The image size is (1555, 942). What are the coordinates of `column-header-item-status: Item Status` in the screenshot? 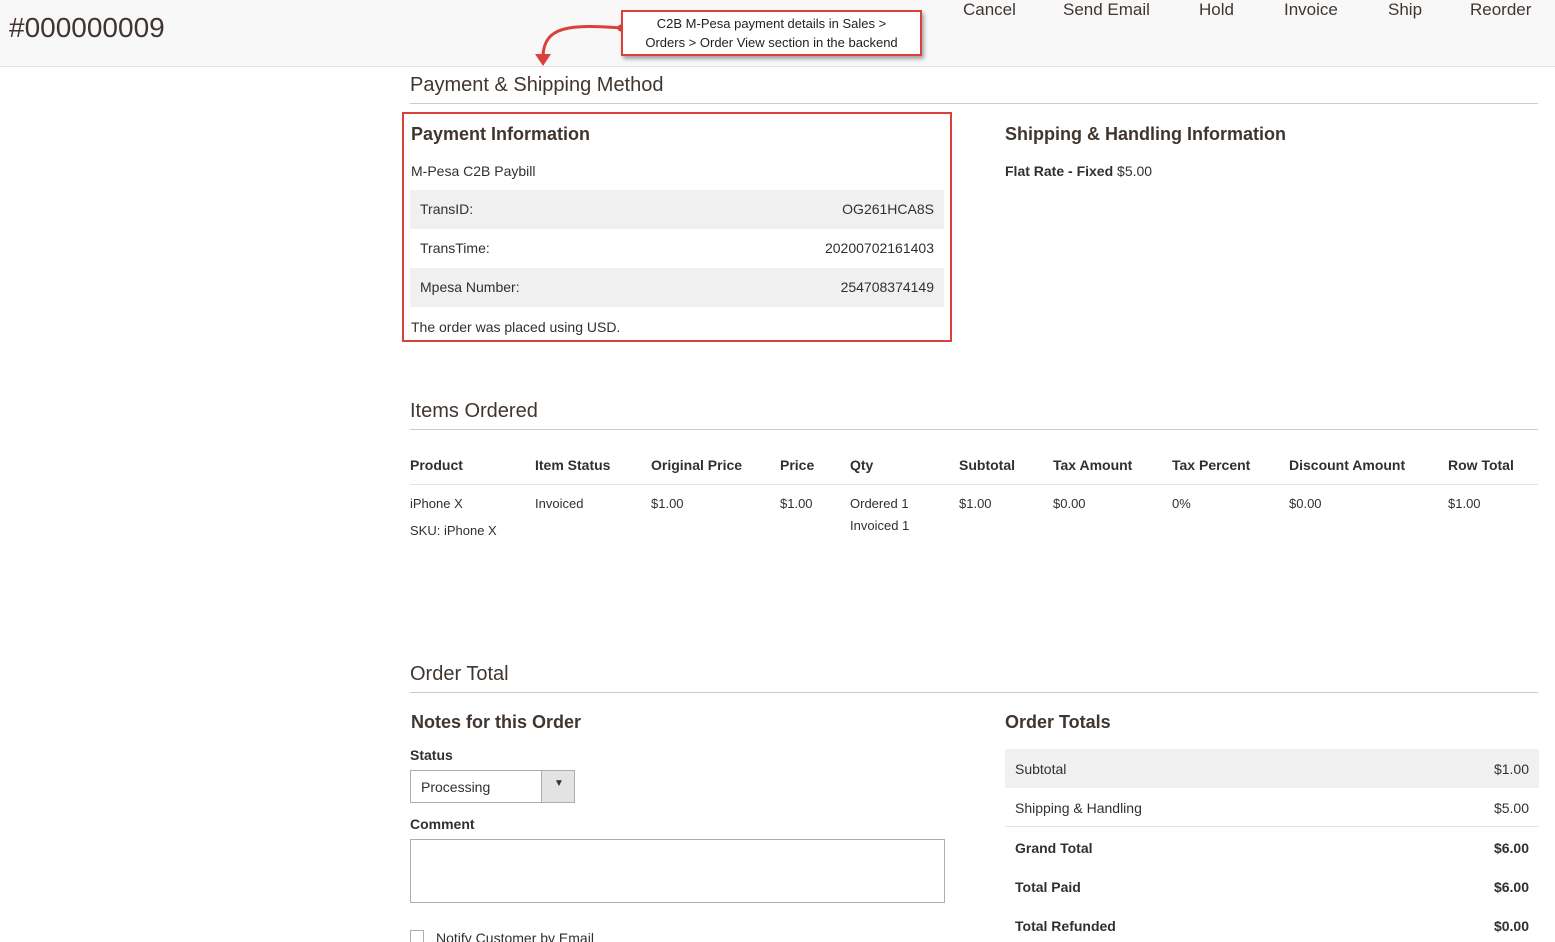 It's located at (573, 465).